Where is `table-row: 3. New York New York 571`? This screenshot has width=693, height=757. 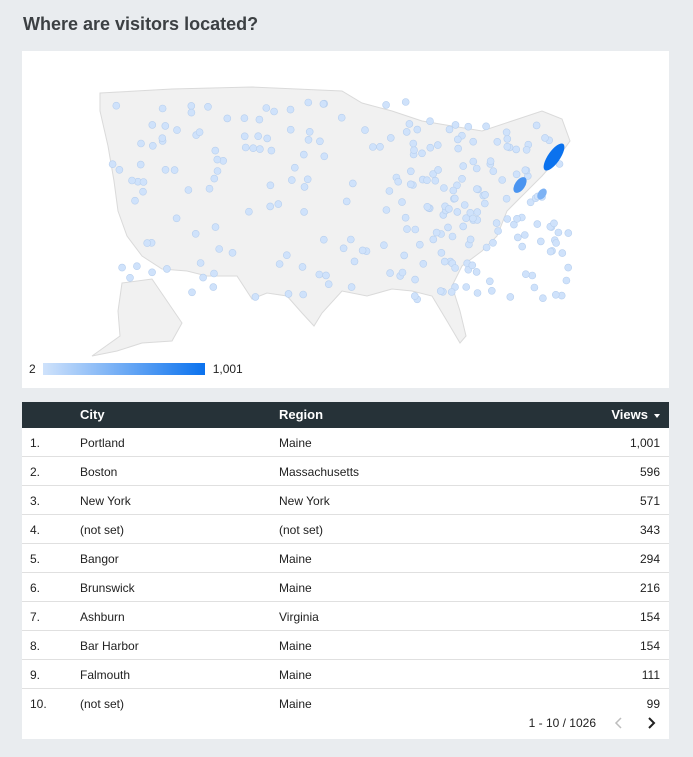
table-row: 3. New York New York 571 is located at coordinates (345, 500).